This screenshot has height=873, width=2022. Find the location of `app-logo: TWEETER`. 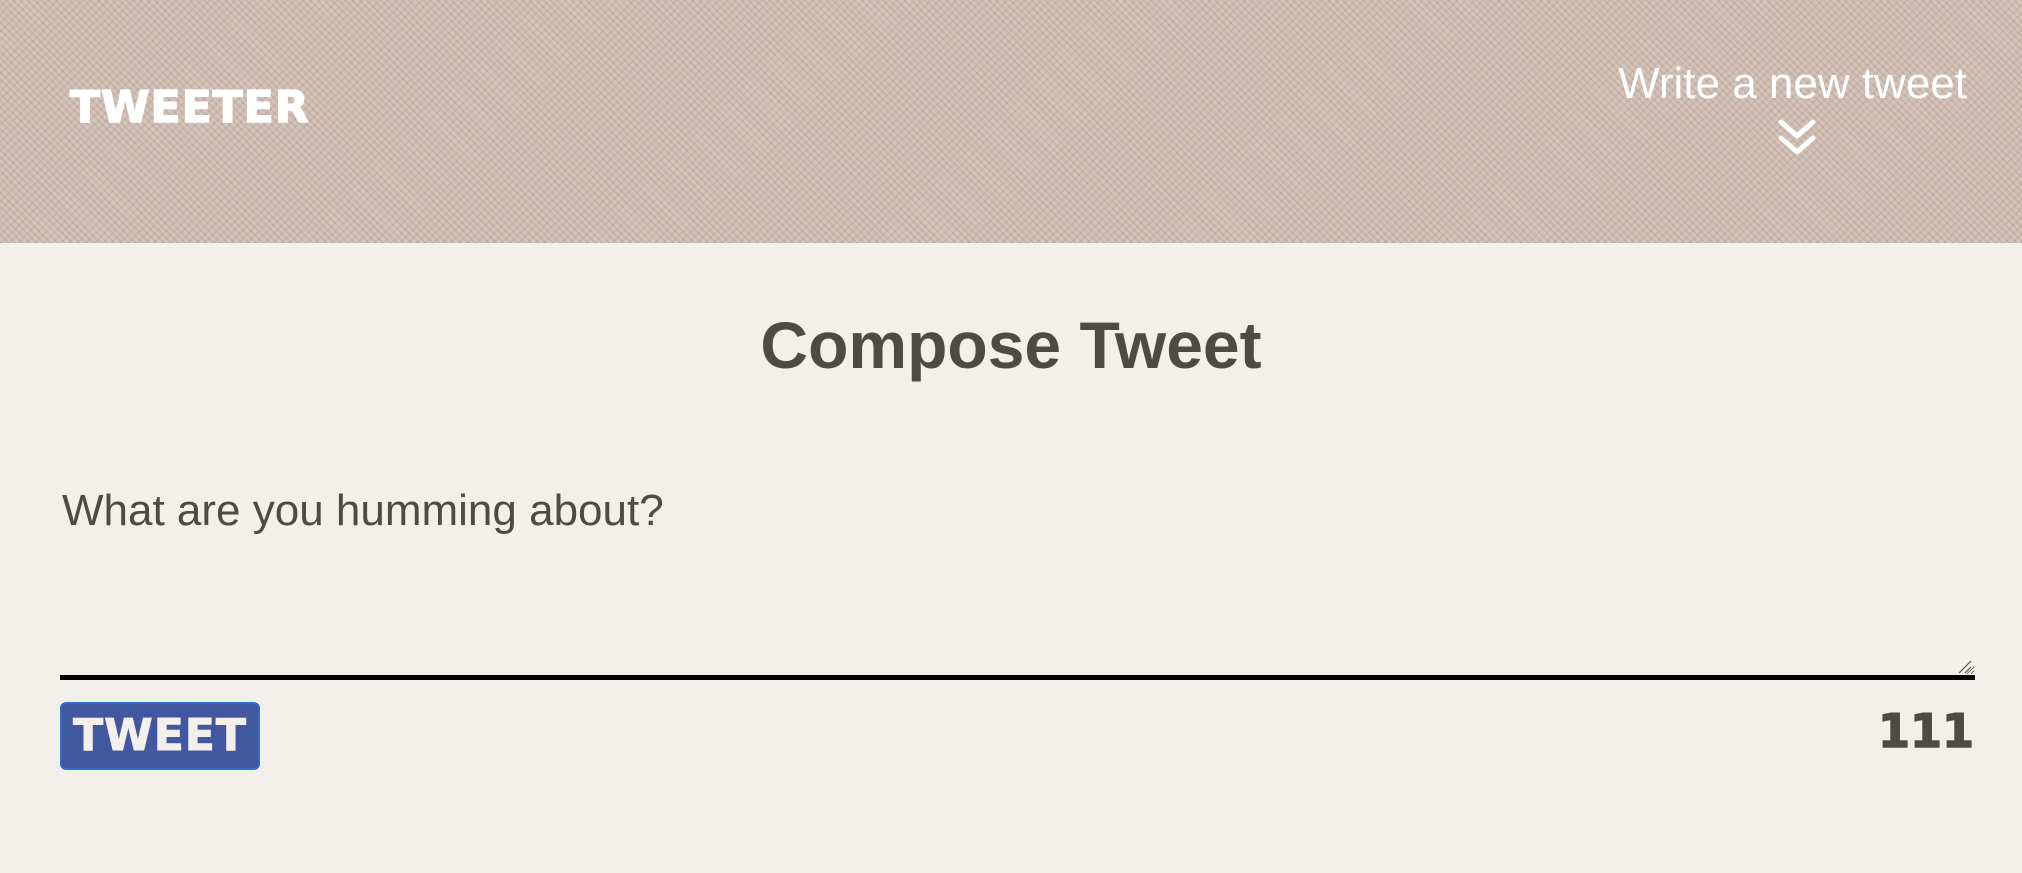

app-logo: TWEETER is located at coordinates (189, 107).